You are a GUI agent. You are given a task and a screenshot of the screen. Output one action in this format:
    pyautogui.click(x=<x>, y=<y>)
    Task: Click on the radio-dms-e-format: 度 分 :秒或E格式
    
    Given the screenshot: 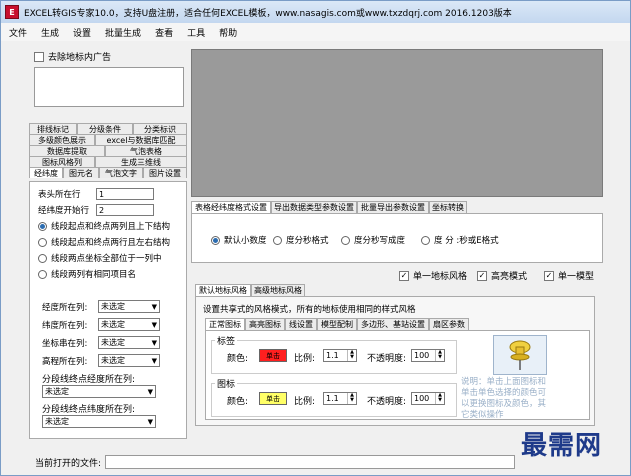 What is the action you would take?
    pyautogui.click(x=460, y=240)
    